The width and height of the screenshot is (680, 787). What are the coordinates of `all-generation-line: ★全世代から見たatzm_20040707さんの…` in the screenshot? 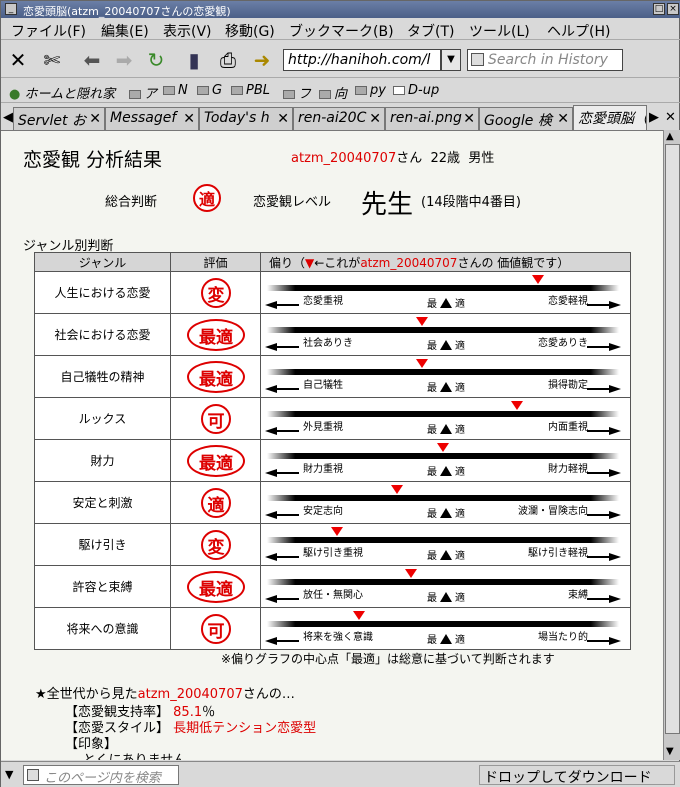 It's located at (165, 694).